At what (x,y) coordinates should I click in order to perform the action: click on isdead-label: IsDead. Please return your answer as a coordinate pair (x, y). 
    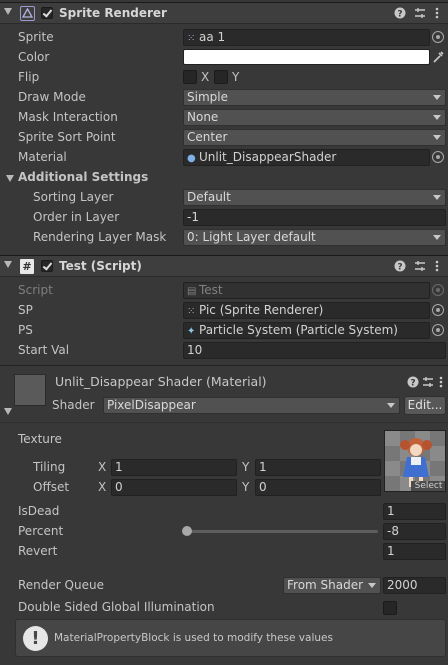
    Looking at the image, I should click on (39, 511).